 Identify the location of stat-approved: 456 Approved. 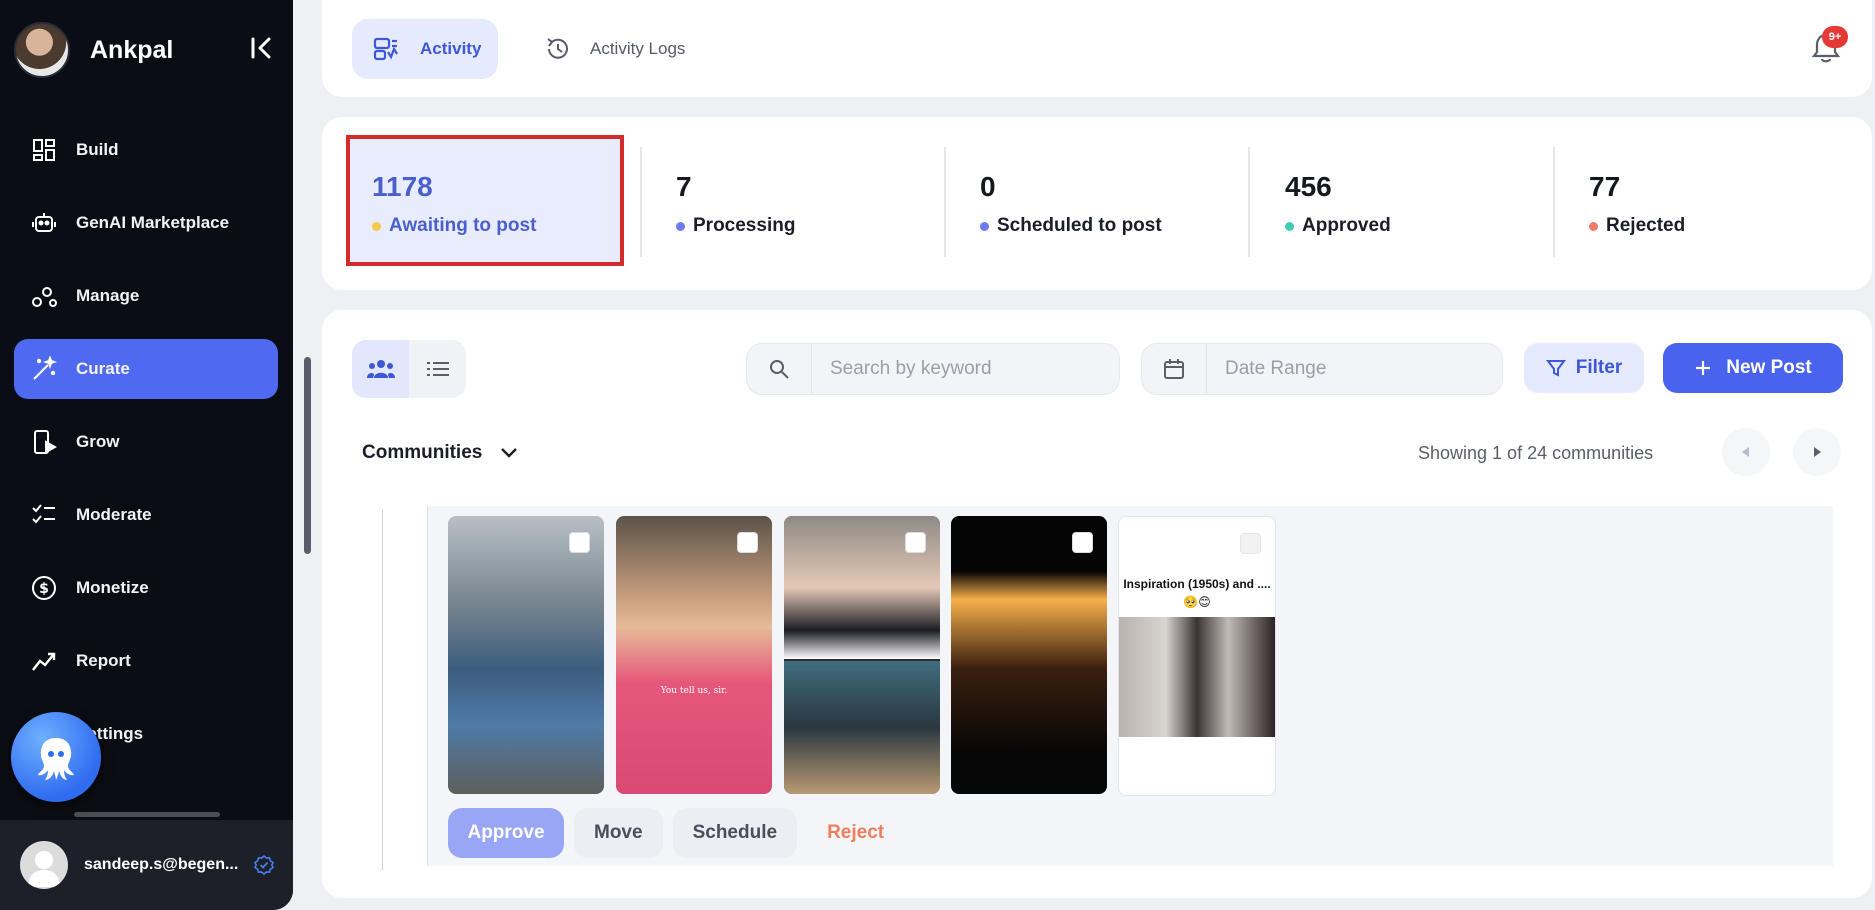
(1398, 200).